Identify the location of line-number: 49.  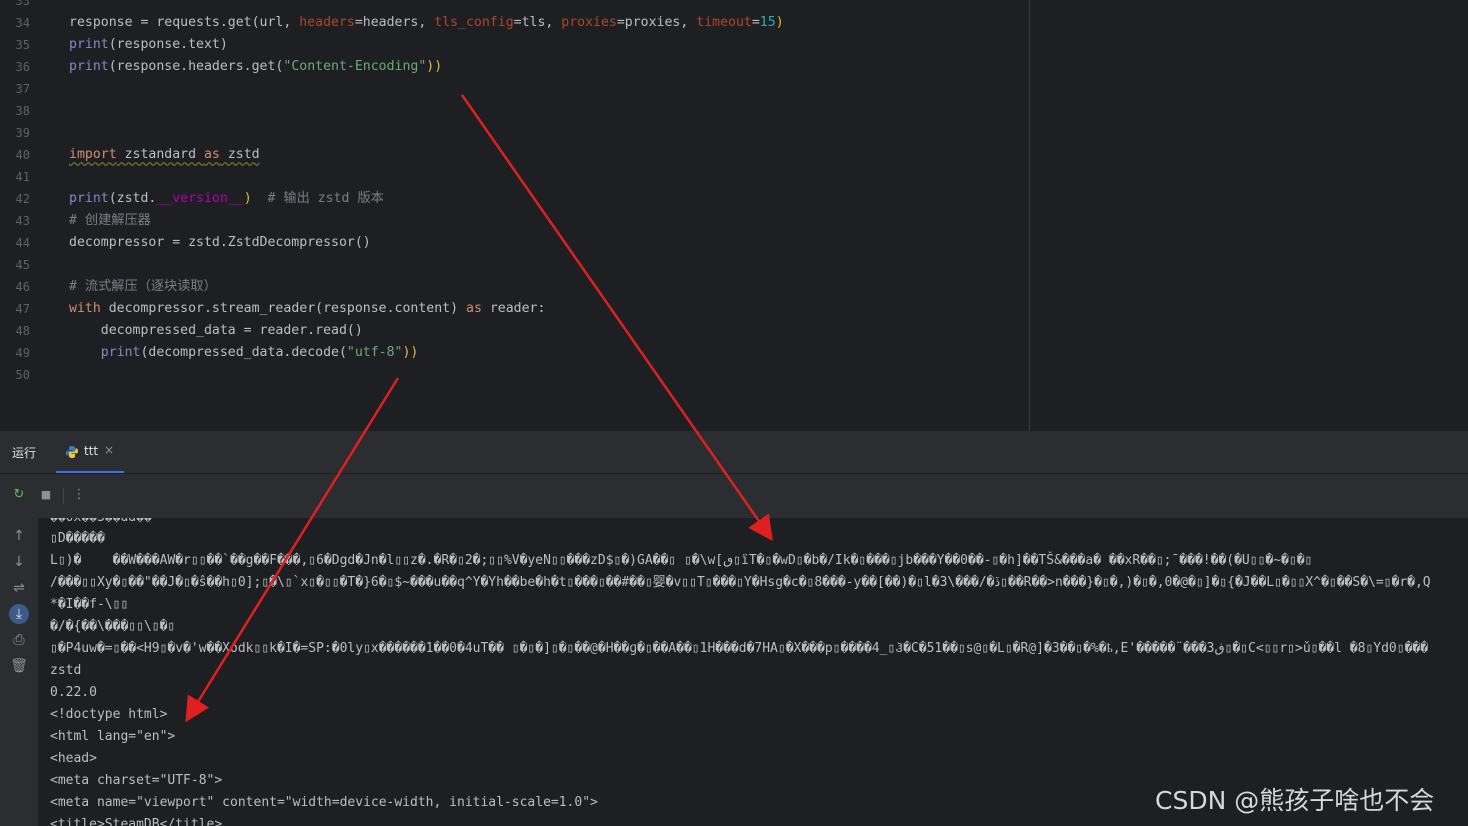
(22, 353).